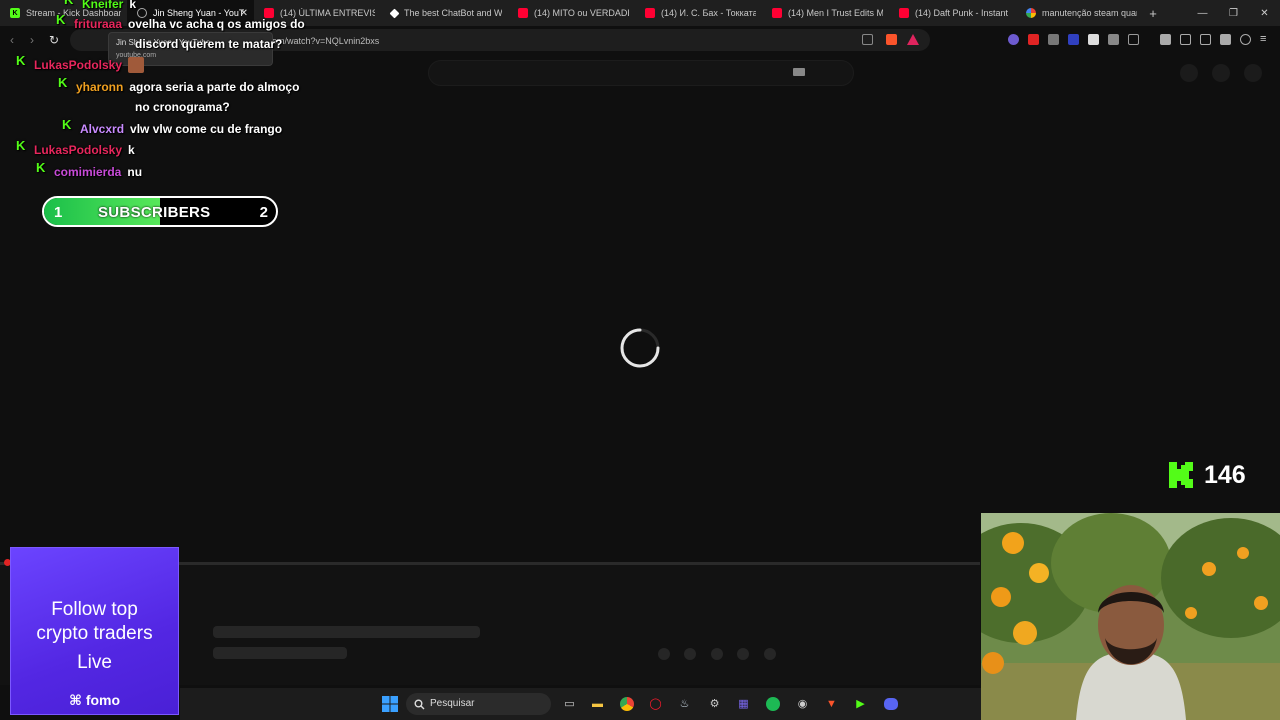 The height and width of the screenshot is (720, 1280). Describe the element at coordinates (54, 40) in the screenshot. I see `reload-icon: ↻` at that location.